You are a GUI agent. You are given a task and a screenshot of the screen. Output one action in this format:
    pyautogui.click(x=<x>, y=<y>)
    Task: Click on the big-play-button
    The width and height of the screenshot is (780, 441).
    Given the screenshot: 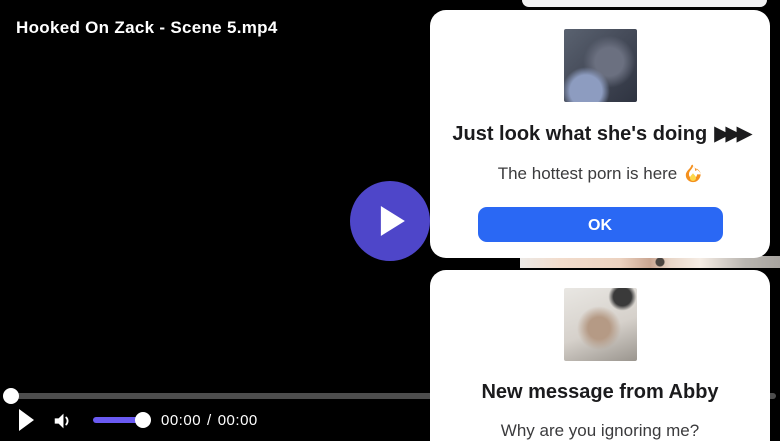 What is the action you would take?
    pyautogui.click(x=390, y=221)
    